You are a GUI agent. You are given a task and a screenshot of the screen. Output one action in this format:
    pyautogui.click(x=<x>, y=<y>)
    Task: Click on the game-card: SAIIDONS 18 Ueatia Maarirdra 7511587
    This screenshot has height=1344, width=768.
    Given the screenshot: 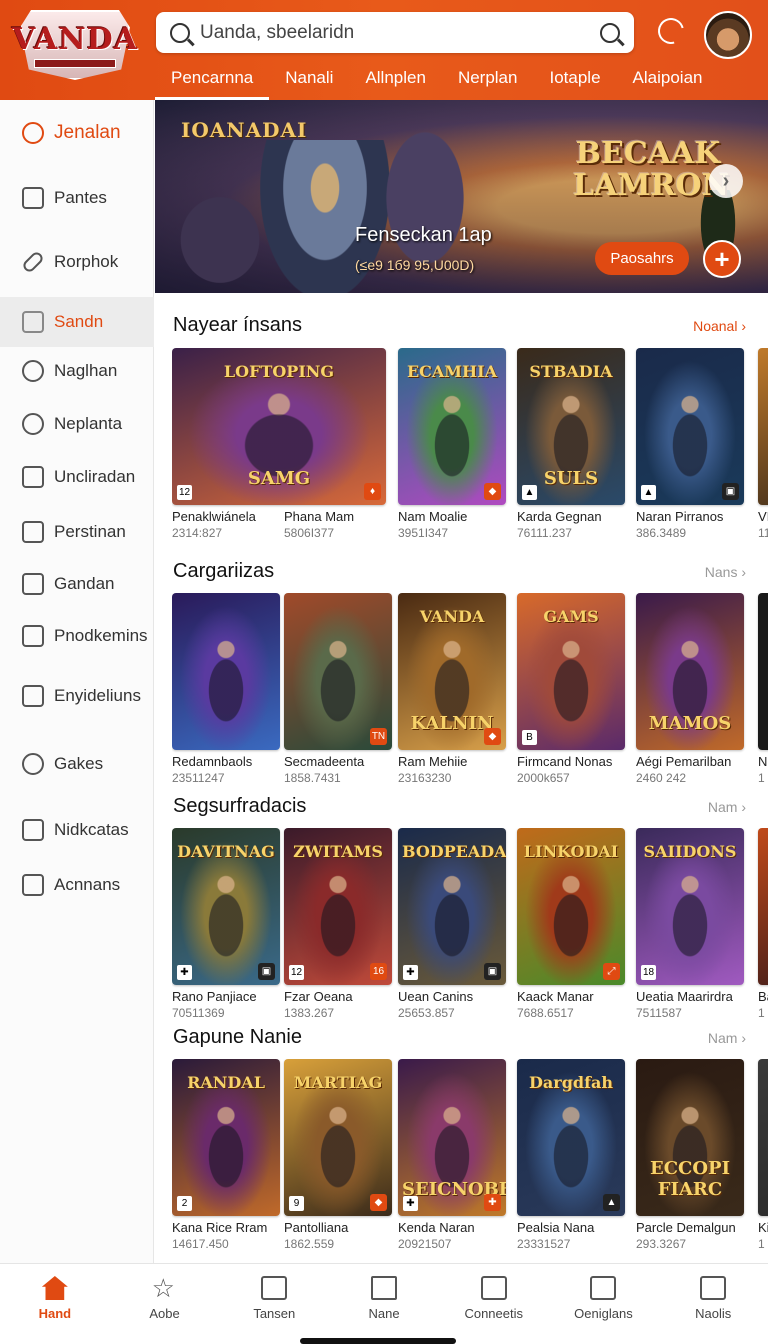 What is the action you would take?
    pyautogui.click(x=690, y=924)
    